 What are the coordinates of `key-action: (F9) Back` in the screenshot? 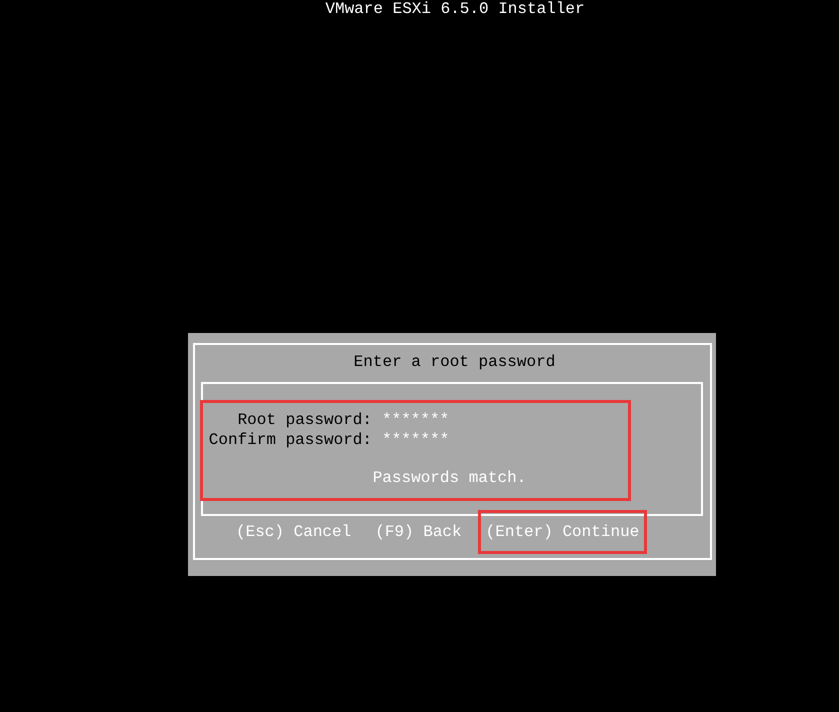 It's located at (418, 532).